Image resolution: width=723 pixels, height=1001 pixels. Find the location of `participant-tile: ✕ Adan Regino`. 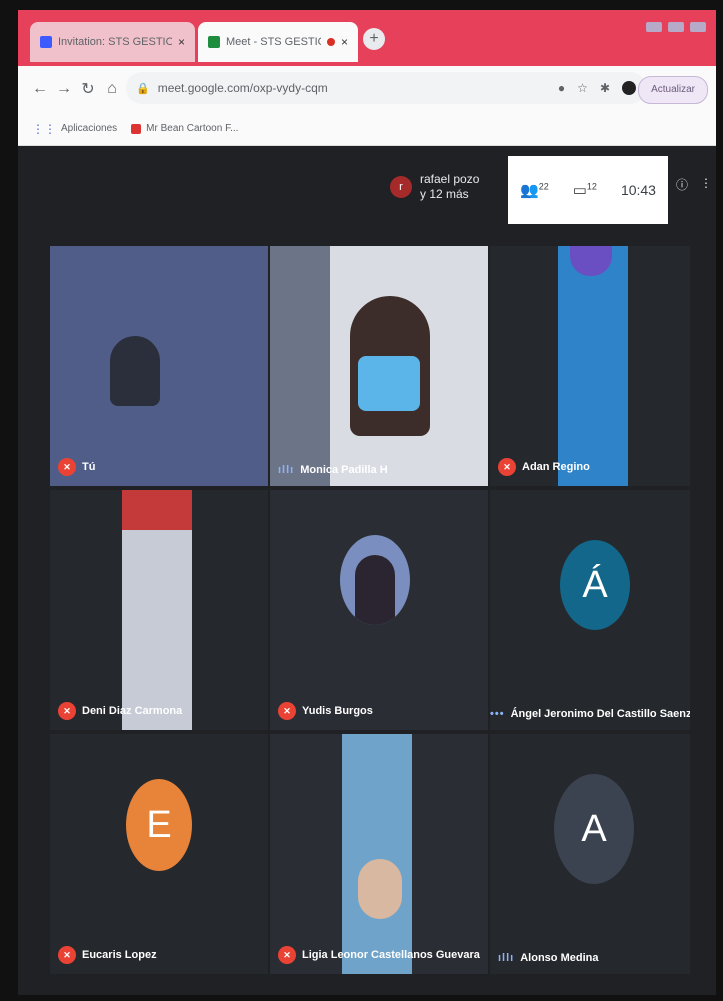

participant-tile: ✕ Adan Regino is located at coordinates (590, 366).